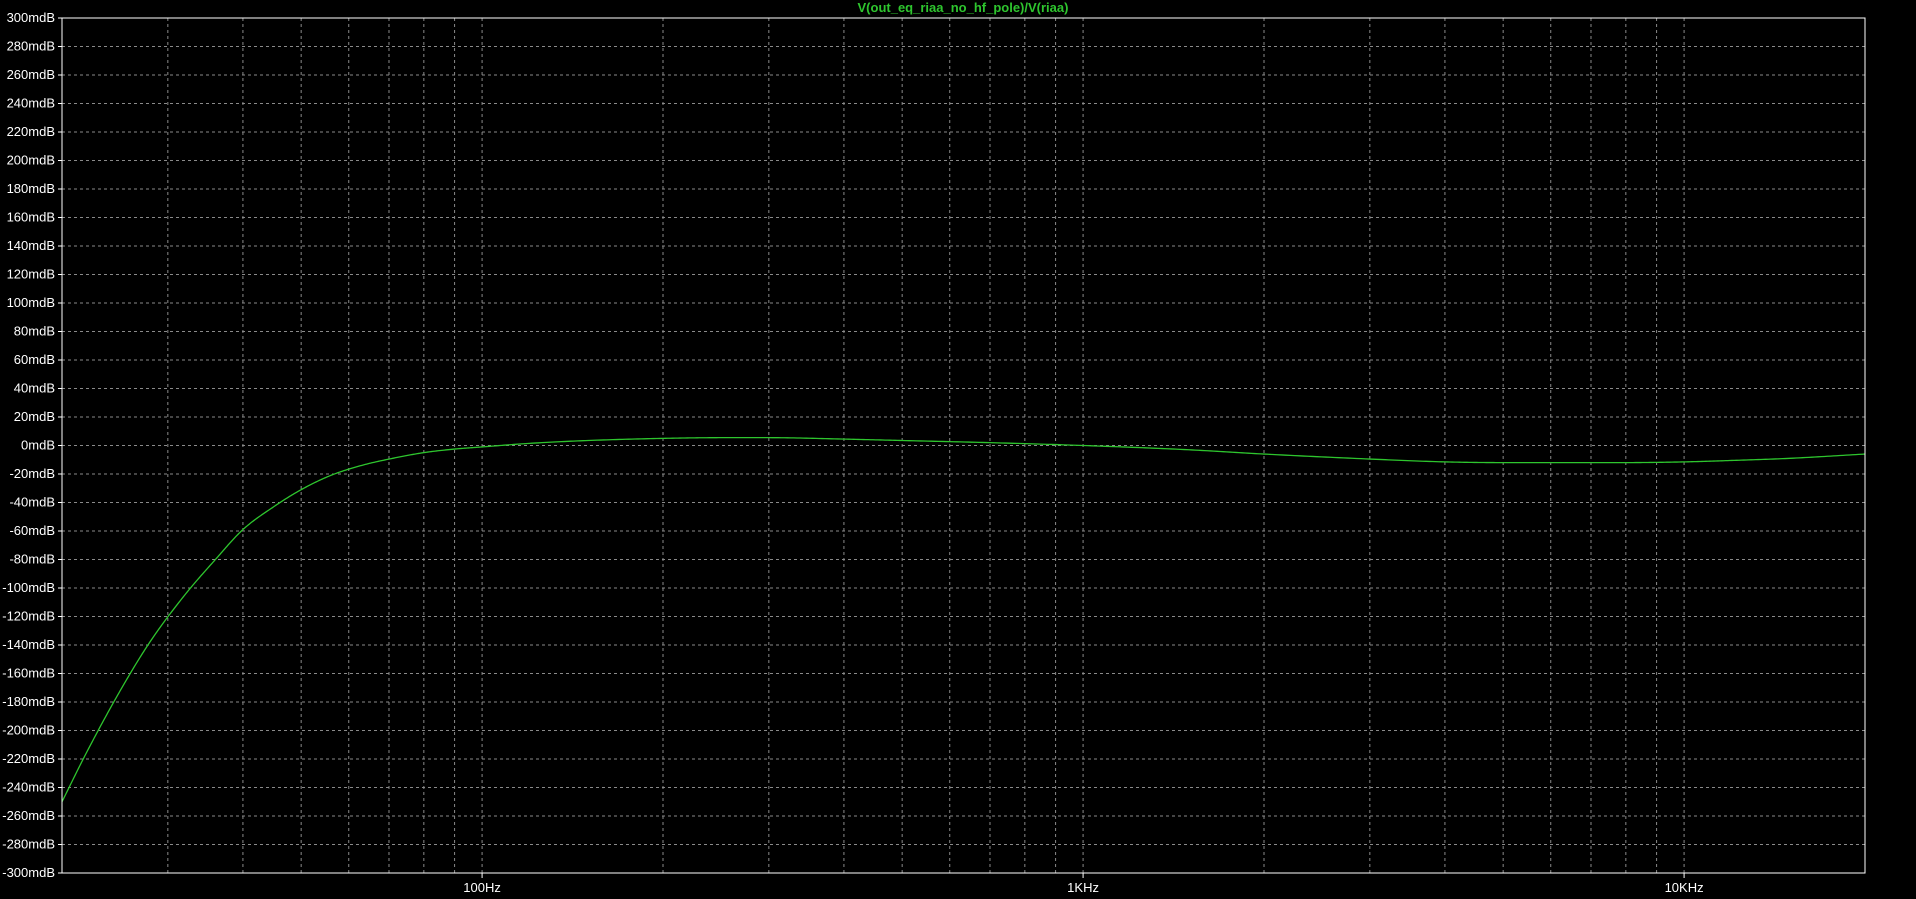 The width and height of the screenshot is (1916, 899). What do you see at coordinates (28, 787) in the screenshot?
I see `y-tick-label: -240mdB` at bounding box center [28, 787].